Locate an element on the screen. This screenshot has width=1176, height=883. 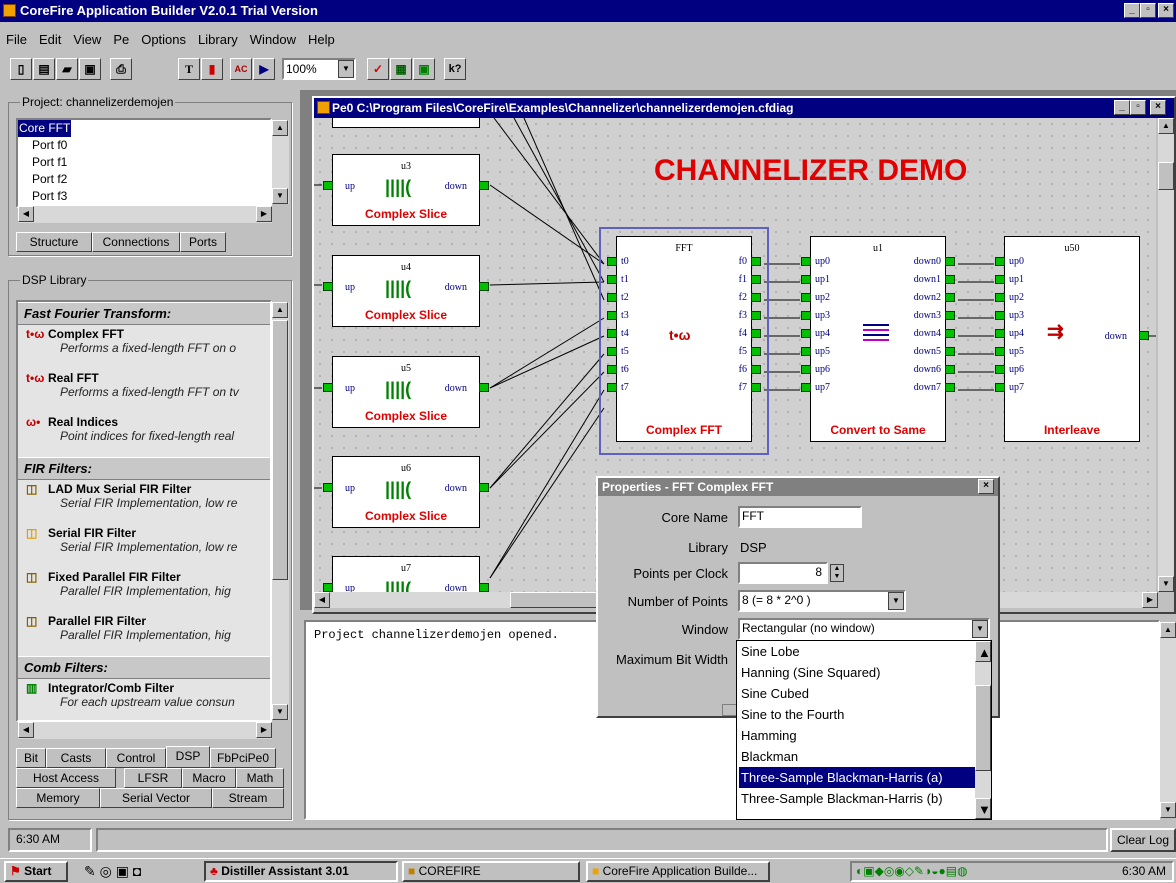
tree-hscrollbar: ◀ ▶ is located at coordinates (145, 214).